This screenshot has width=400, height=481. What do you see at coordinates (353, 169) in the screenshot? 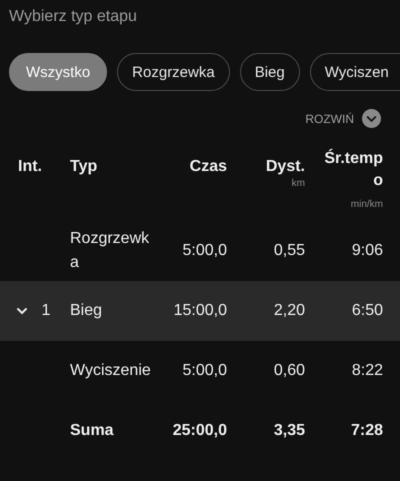
I see `column-header: Śr.tempo` at bounding box center [353, 169].